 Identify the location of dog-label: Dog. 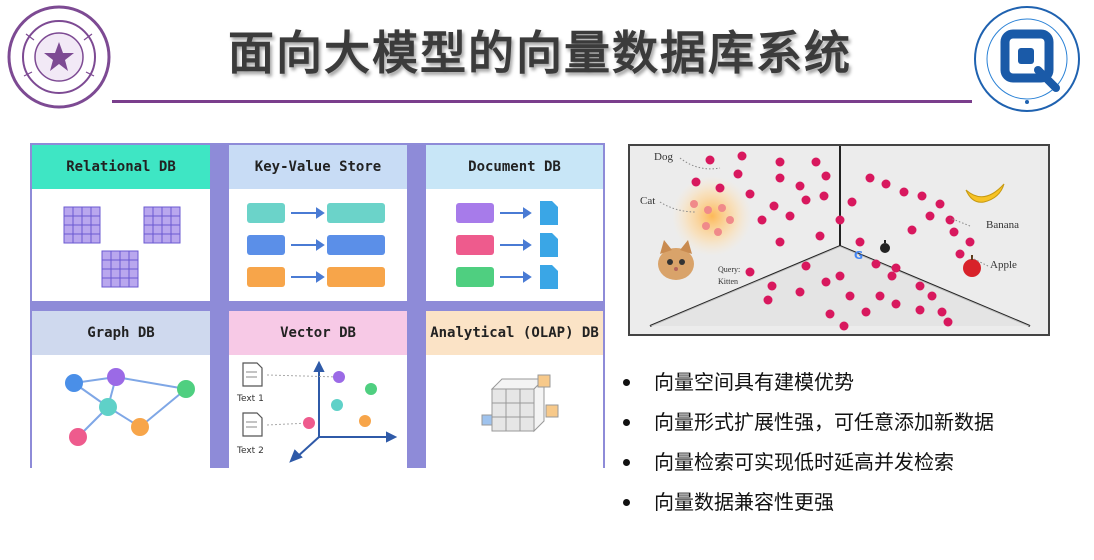
(663, 157).